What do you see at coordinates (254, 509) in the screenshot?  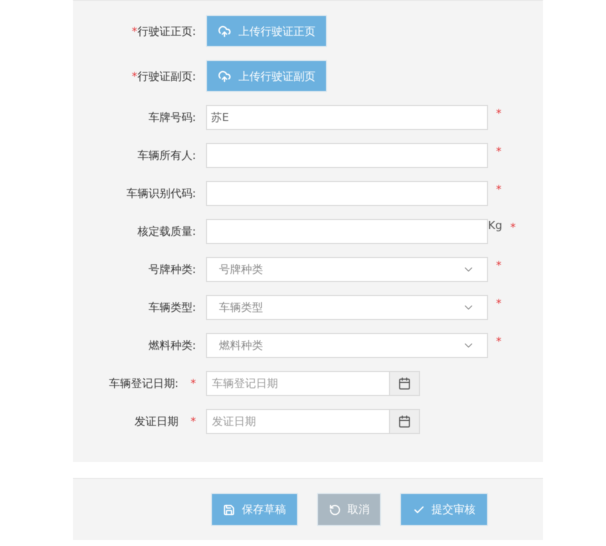 I see `save-draft-button: 保存草稿` at bounding box center [254, 509].